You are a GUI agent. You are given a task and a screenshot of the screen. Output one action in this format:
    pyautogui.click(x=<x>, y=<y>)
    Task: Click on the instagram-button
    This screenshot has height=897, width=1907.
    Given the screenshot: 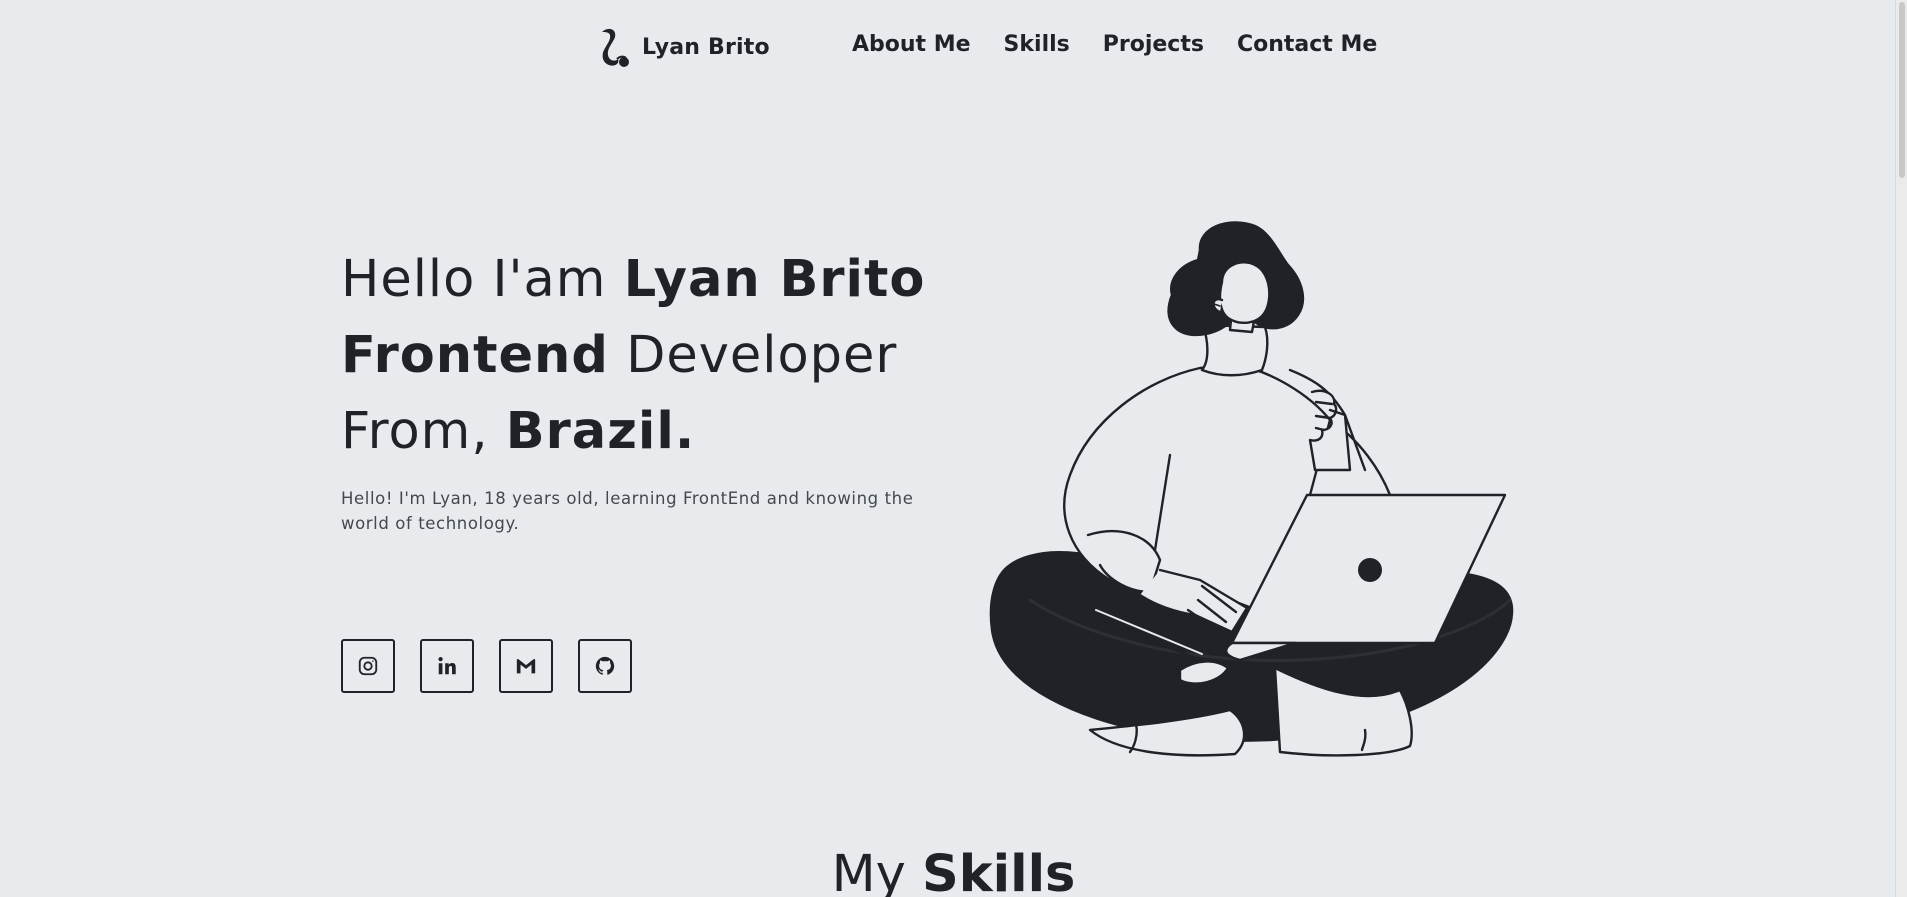 What is the action you would take?
    pyautogui.click(x=368, y=666)
    